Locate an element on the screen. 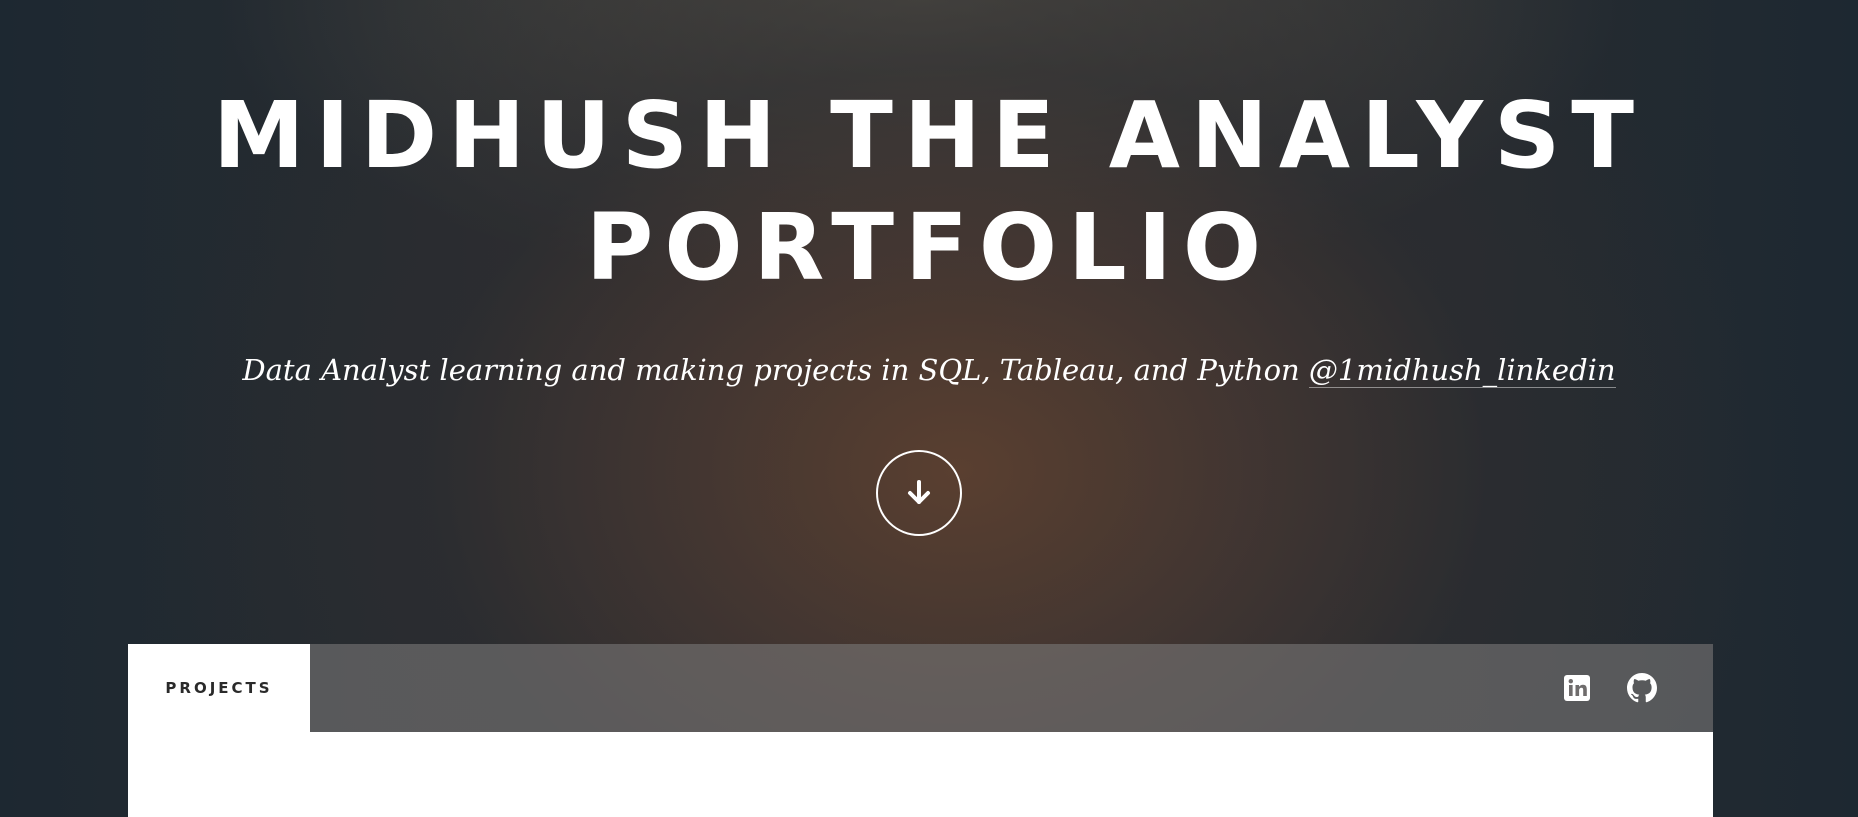 Image resolution: width=1858 pixels, height=817 pixels. linkedin-icon is located at coordinates (1577, 688).